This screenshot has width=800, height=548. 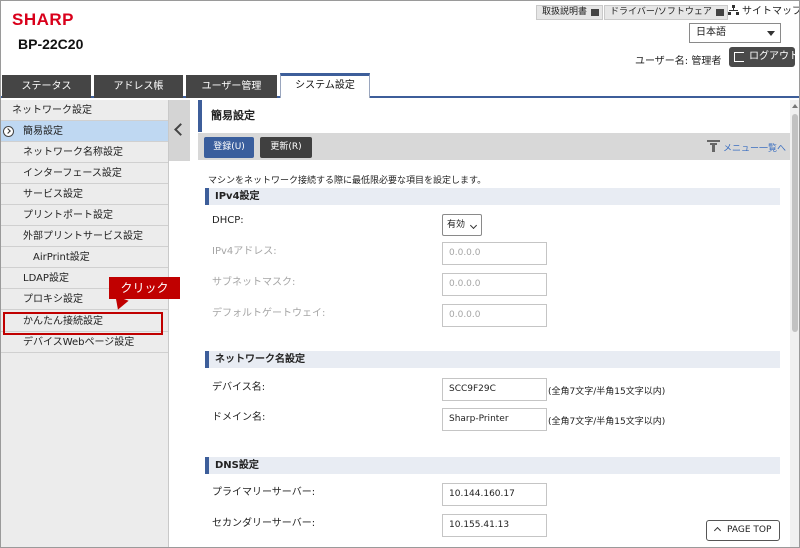 I want to click on sidebar-item-airprint: AirPrint設定, so click(x=84, y=257).